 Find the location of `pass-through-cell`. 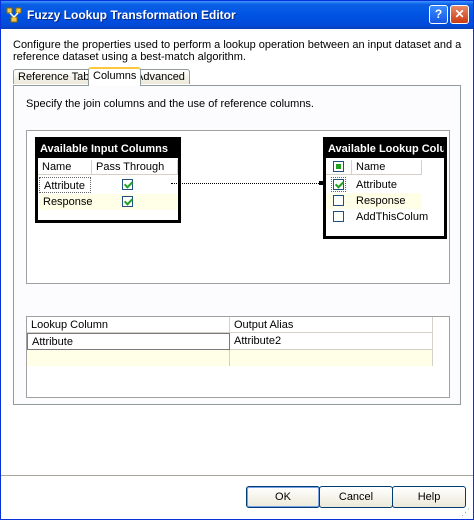

pass-through-cell is located at coordinates (135, 185).